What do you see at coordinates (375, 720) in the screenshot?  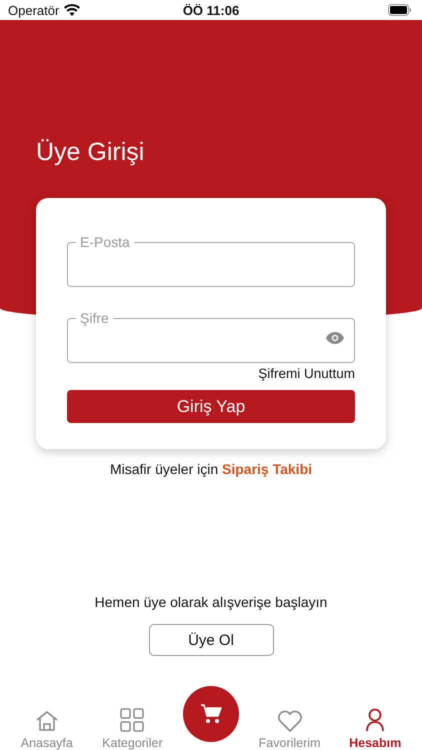 I see `user-icon` at bounding box center [375, 720].